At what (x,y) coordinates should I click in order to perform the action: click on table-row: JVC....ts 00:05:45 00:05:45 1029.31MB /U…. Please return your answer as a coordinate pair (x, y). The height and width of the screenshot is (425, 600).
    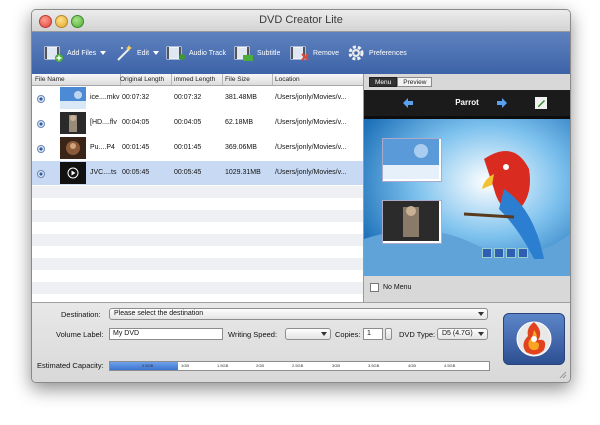
    Looking at the image, I should click on (197, 173).